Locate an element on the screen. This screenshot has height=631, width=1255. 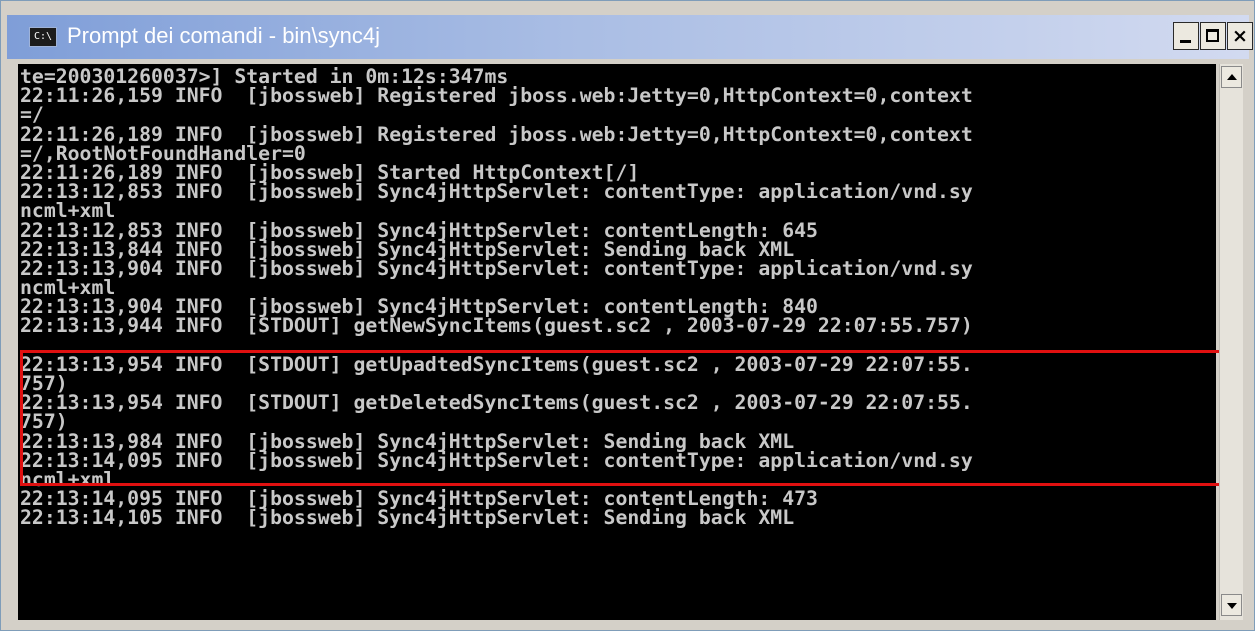
vertical-scrollbar is located at coordinates (1231, 342).